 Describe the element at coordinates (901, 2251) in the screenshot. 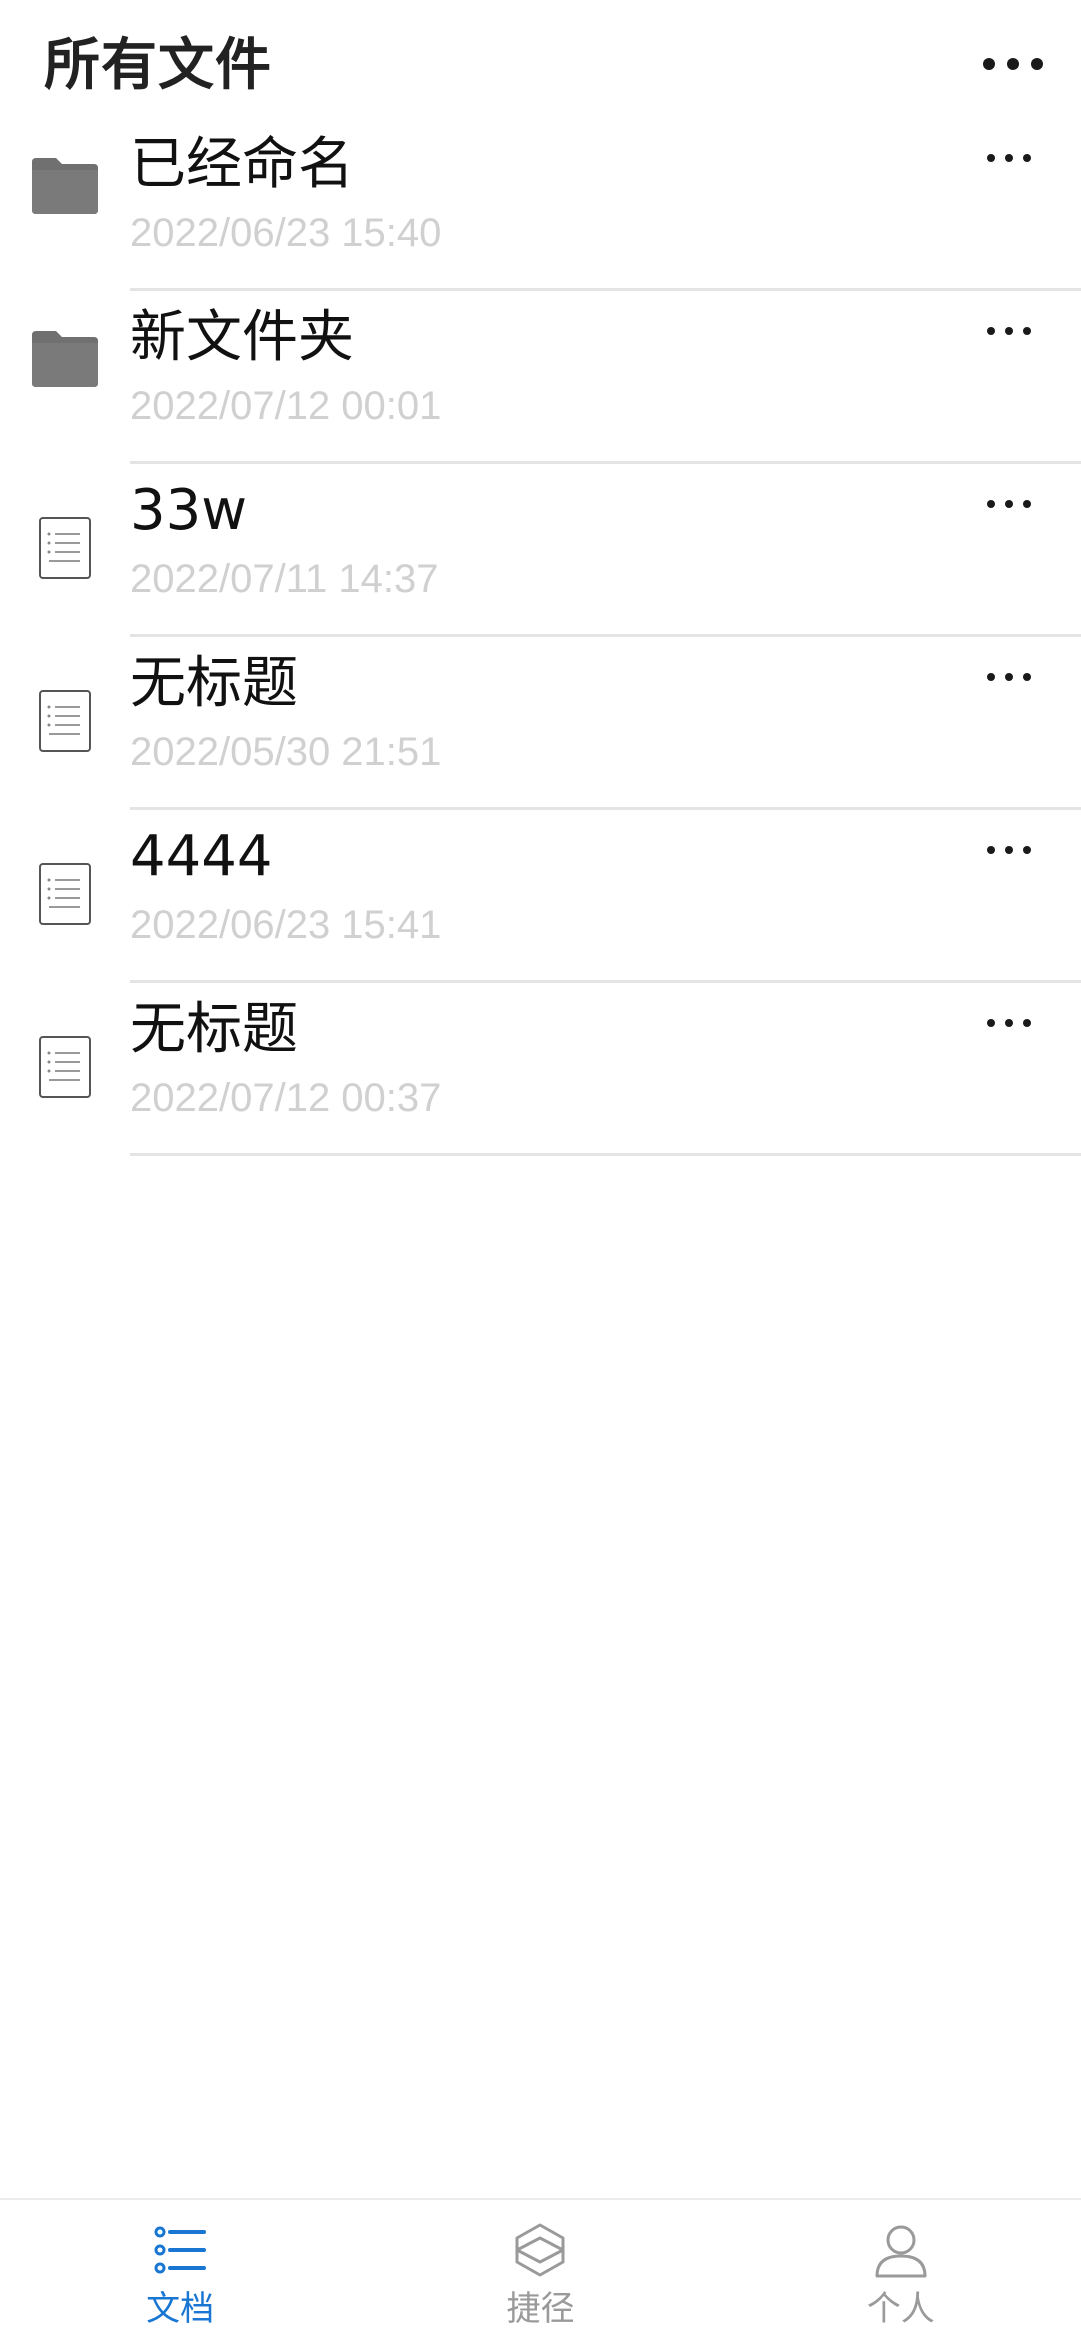

I see `person-icon` at that location.